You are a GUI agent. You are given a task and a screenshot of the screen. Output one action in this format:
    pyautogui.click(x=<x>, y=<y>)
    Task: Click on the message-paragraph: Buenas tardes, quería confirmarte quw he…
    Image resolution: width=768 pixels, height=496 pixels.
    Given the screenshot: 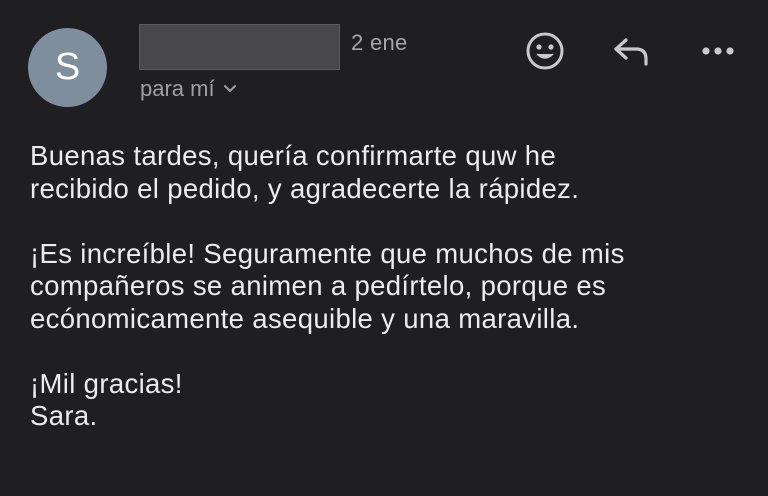 What is the action you would take?
    pyautogui.click(x=305, y=172)
    